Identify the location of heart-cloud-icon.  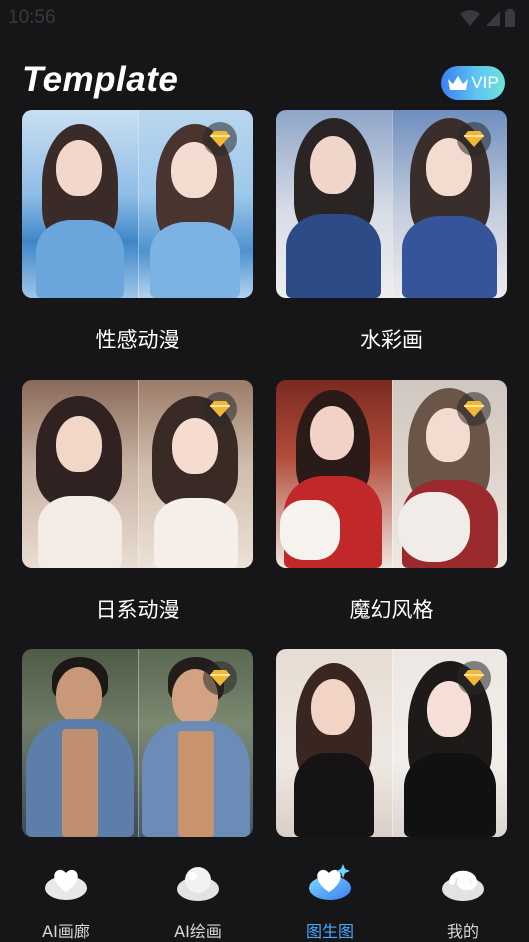
(66, 884).